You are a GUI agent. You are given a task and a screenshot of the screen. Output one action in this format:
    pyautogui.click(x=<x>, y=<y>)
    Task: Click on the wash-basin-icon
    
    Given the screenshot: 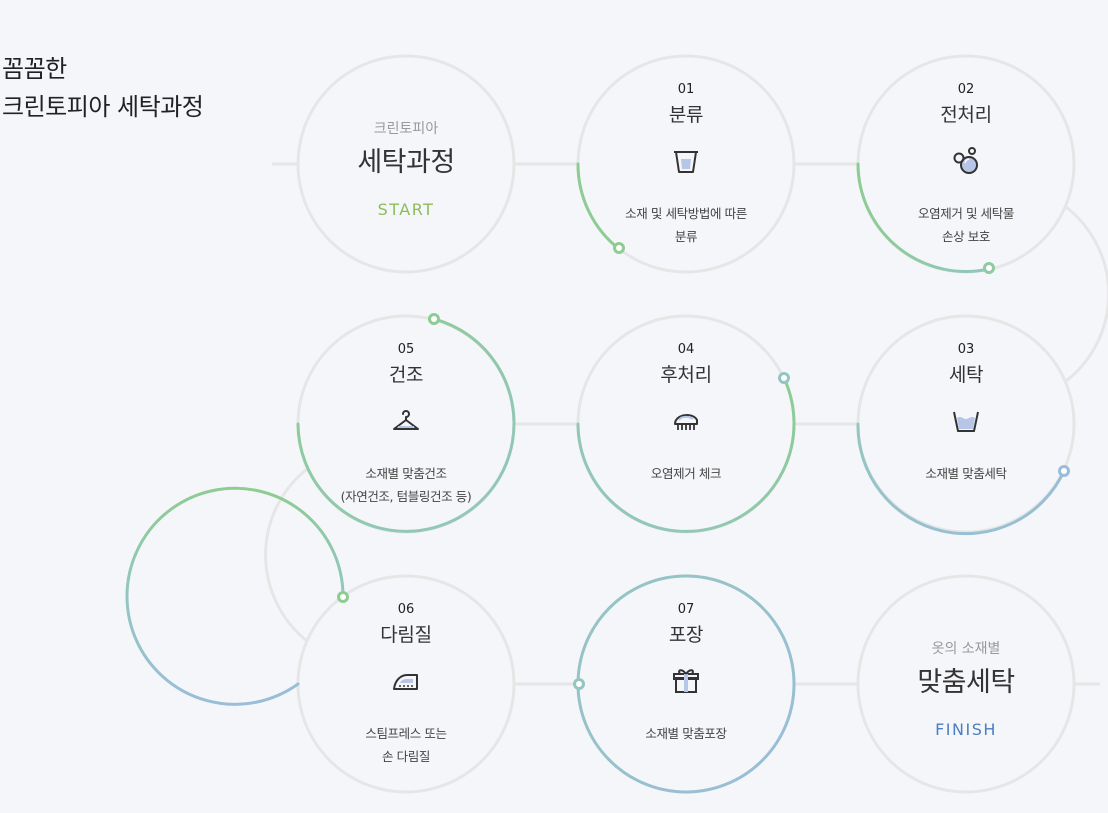 What is the action you would take?
    pyautogui.click(x=966, y=421)
    